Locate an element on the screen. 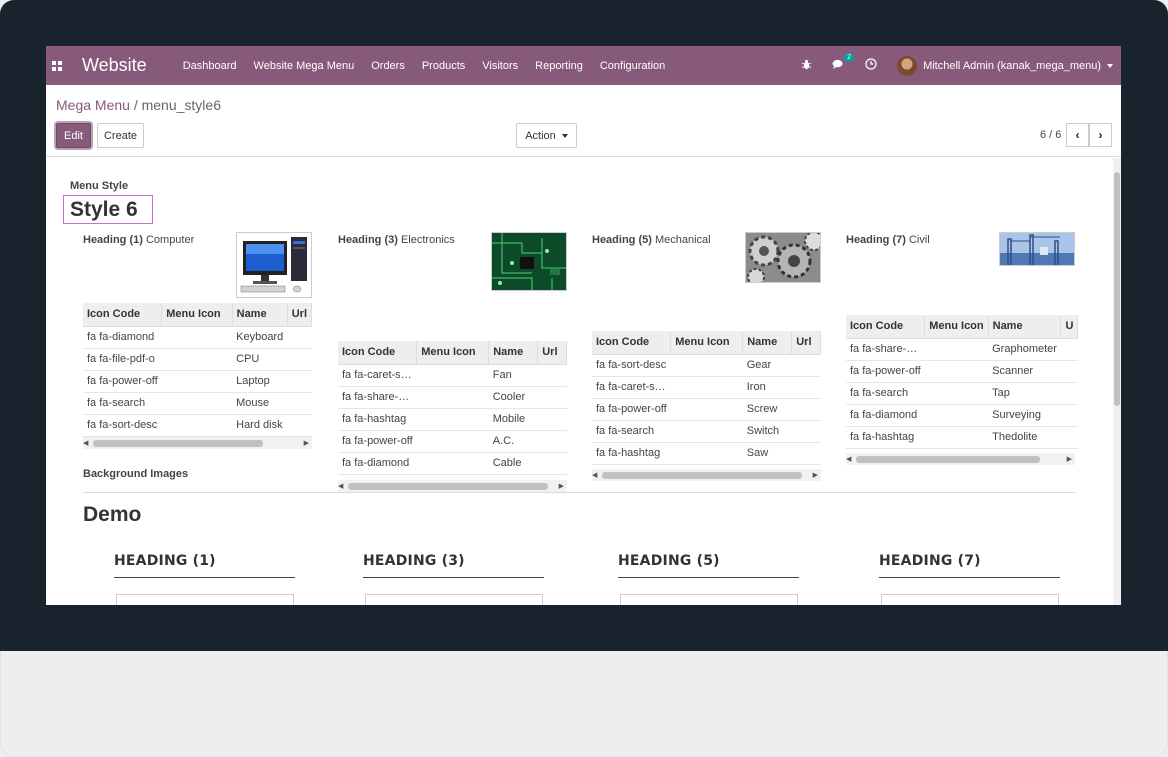 This screenshot has height=757, width=1168. avatar is located at coordinates (907, 65).